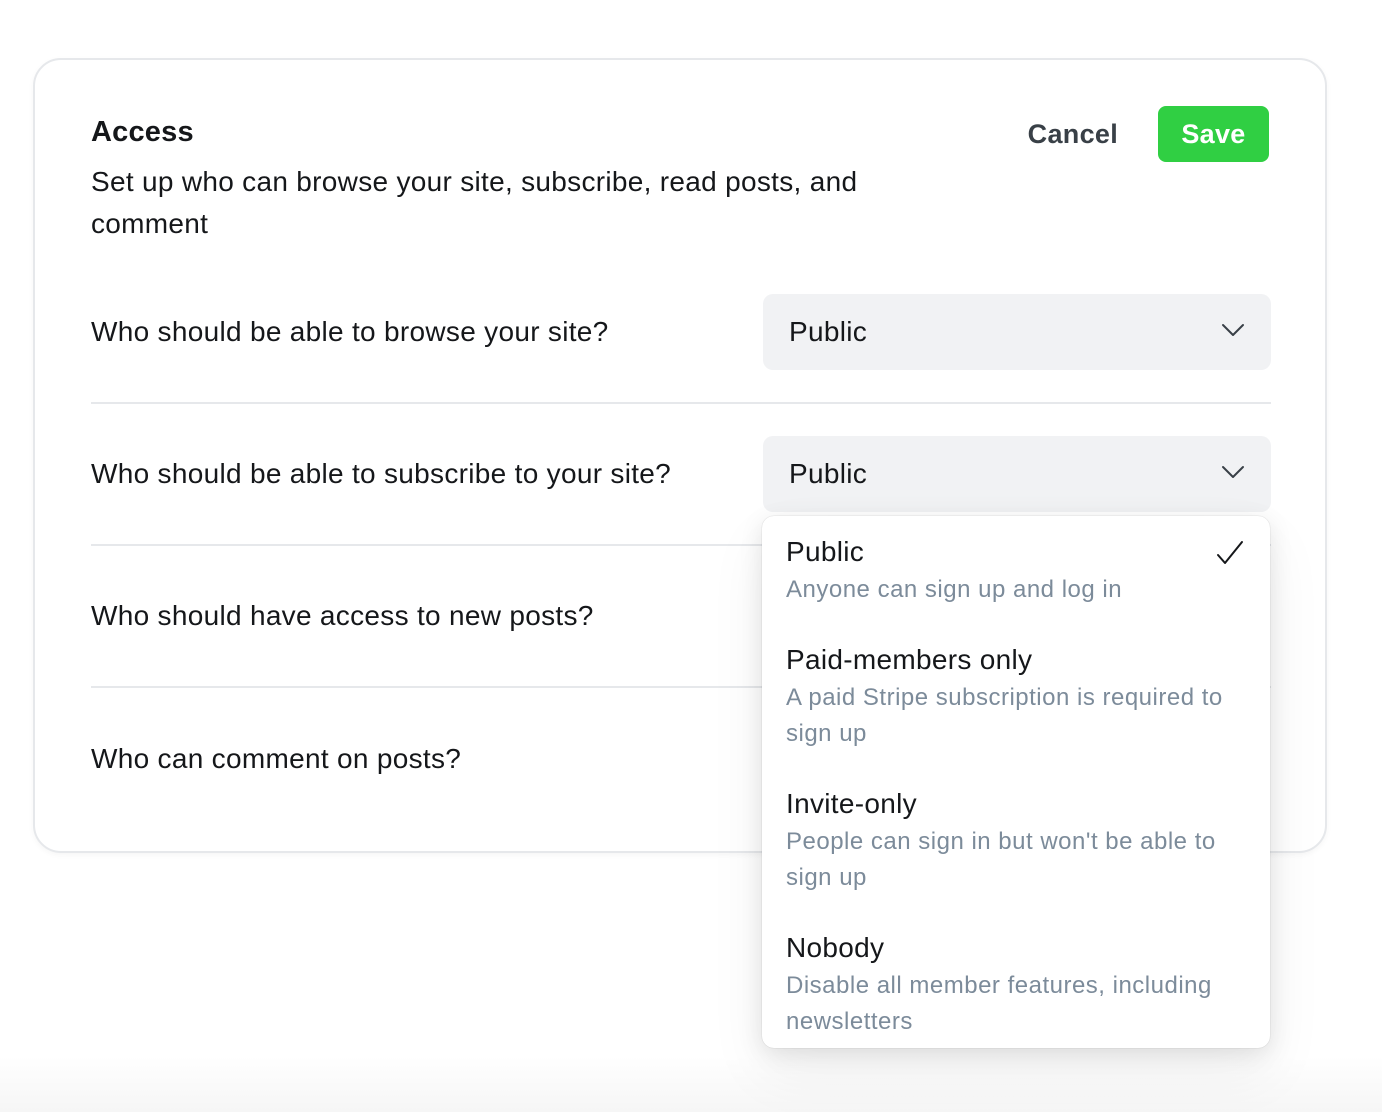  I want to click on browse-access-value: Public, so click(828, 331).